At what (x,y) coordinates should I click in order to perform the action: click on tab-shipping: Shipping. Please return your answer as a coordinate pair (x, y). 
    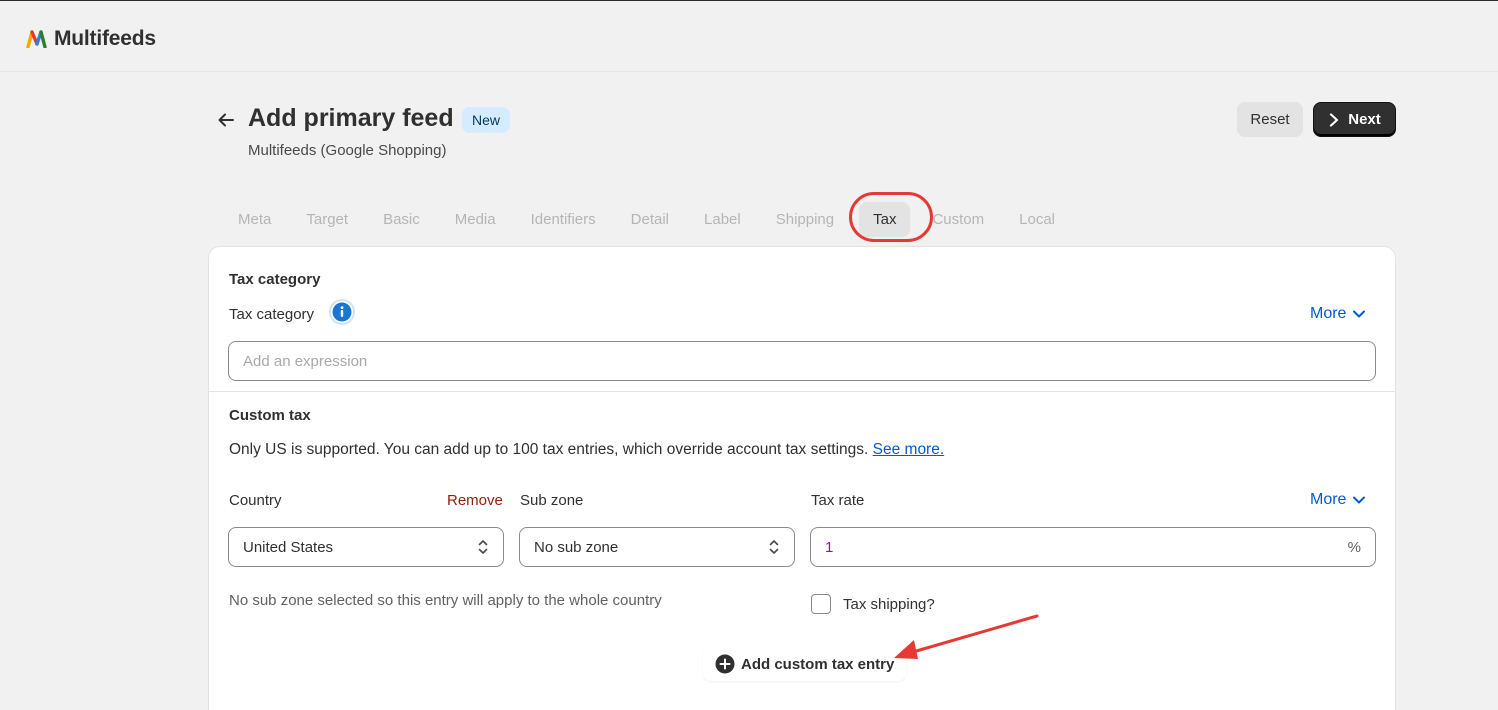
    Looking at the image, I should click on (805, 219).